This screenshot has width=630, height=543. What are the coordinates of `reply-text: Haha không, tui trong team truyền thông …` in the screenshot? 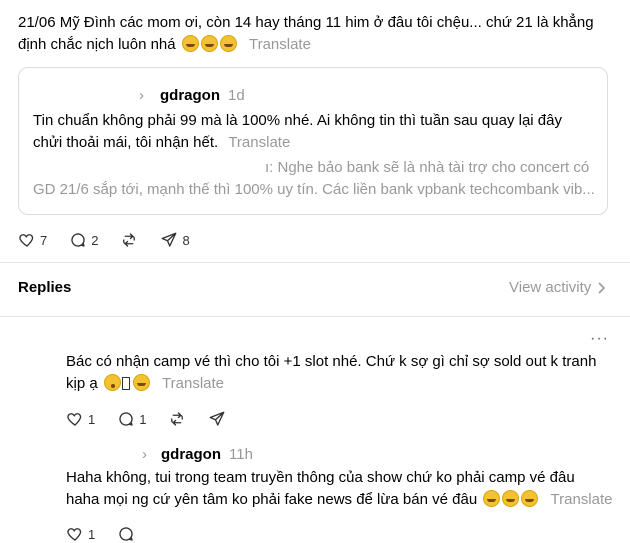 It's located at (341, 489).